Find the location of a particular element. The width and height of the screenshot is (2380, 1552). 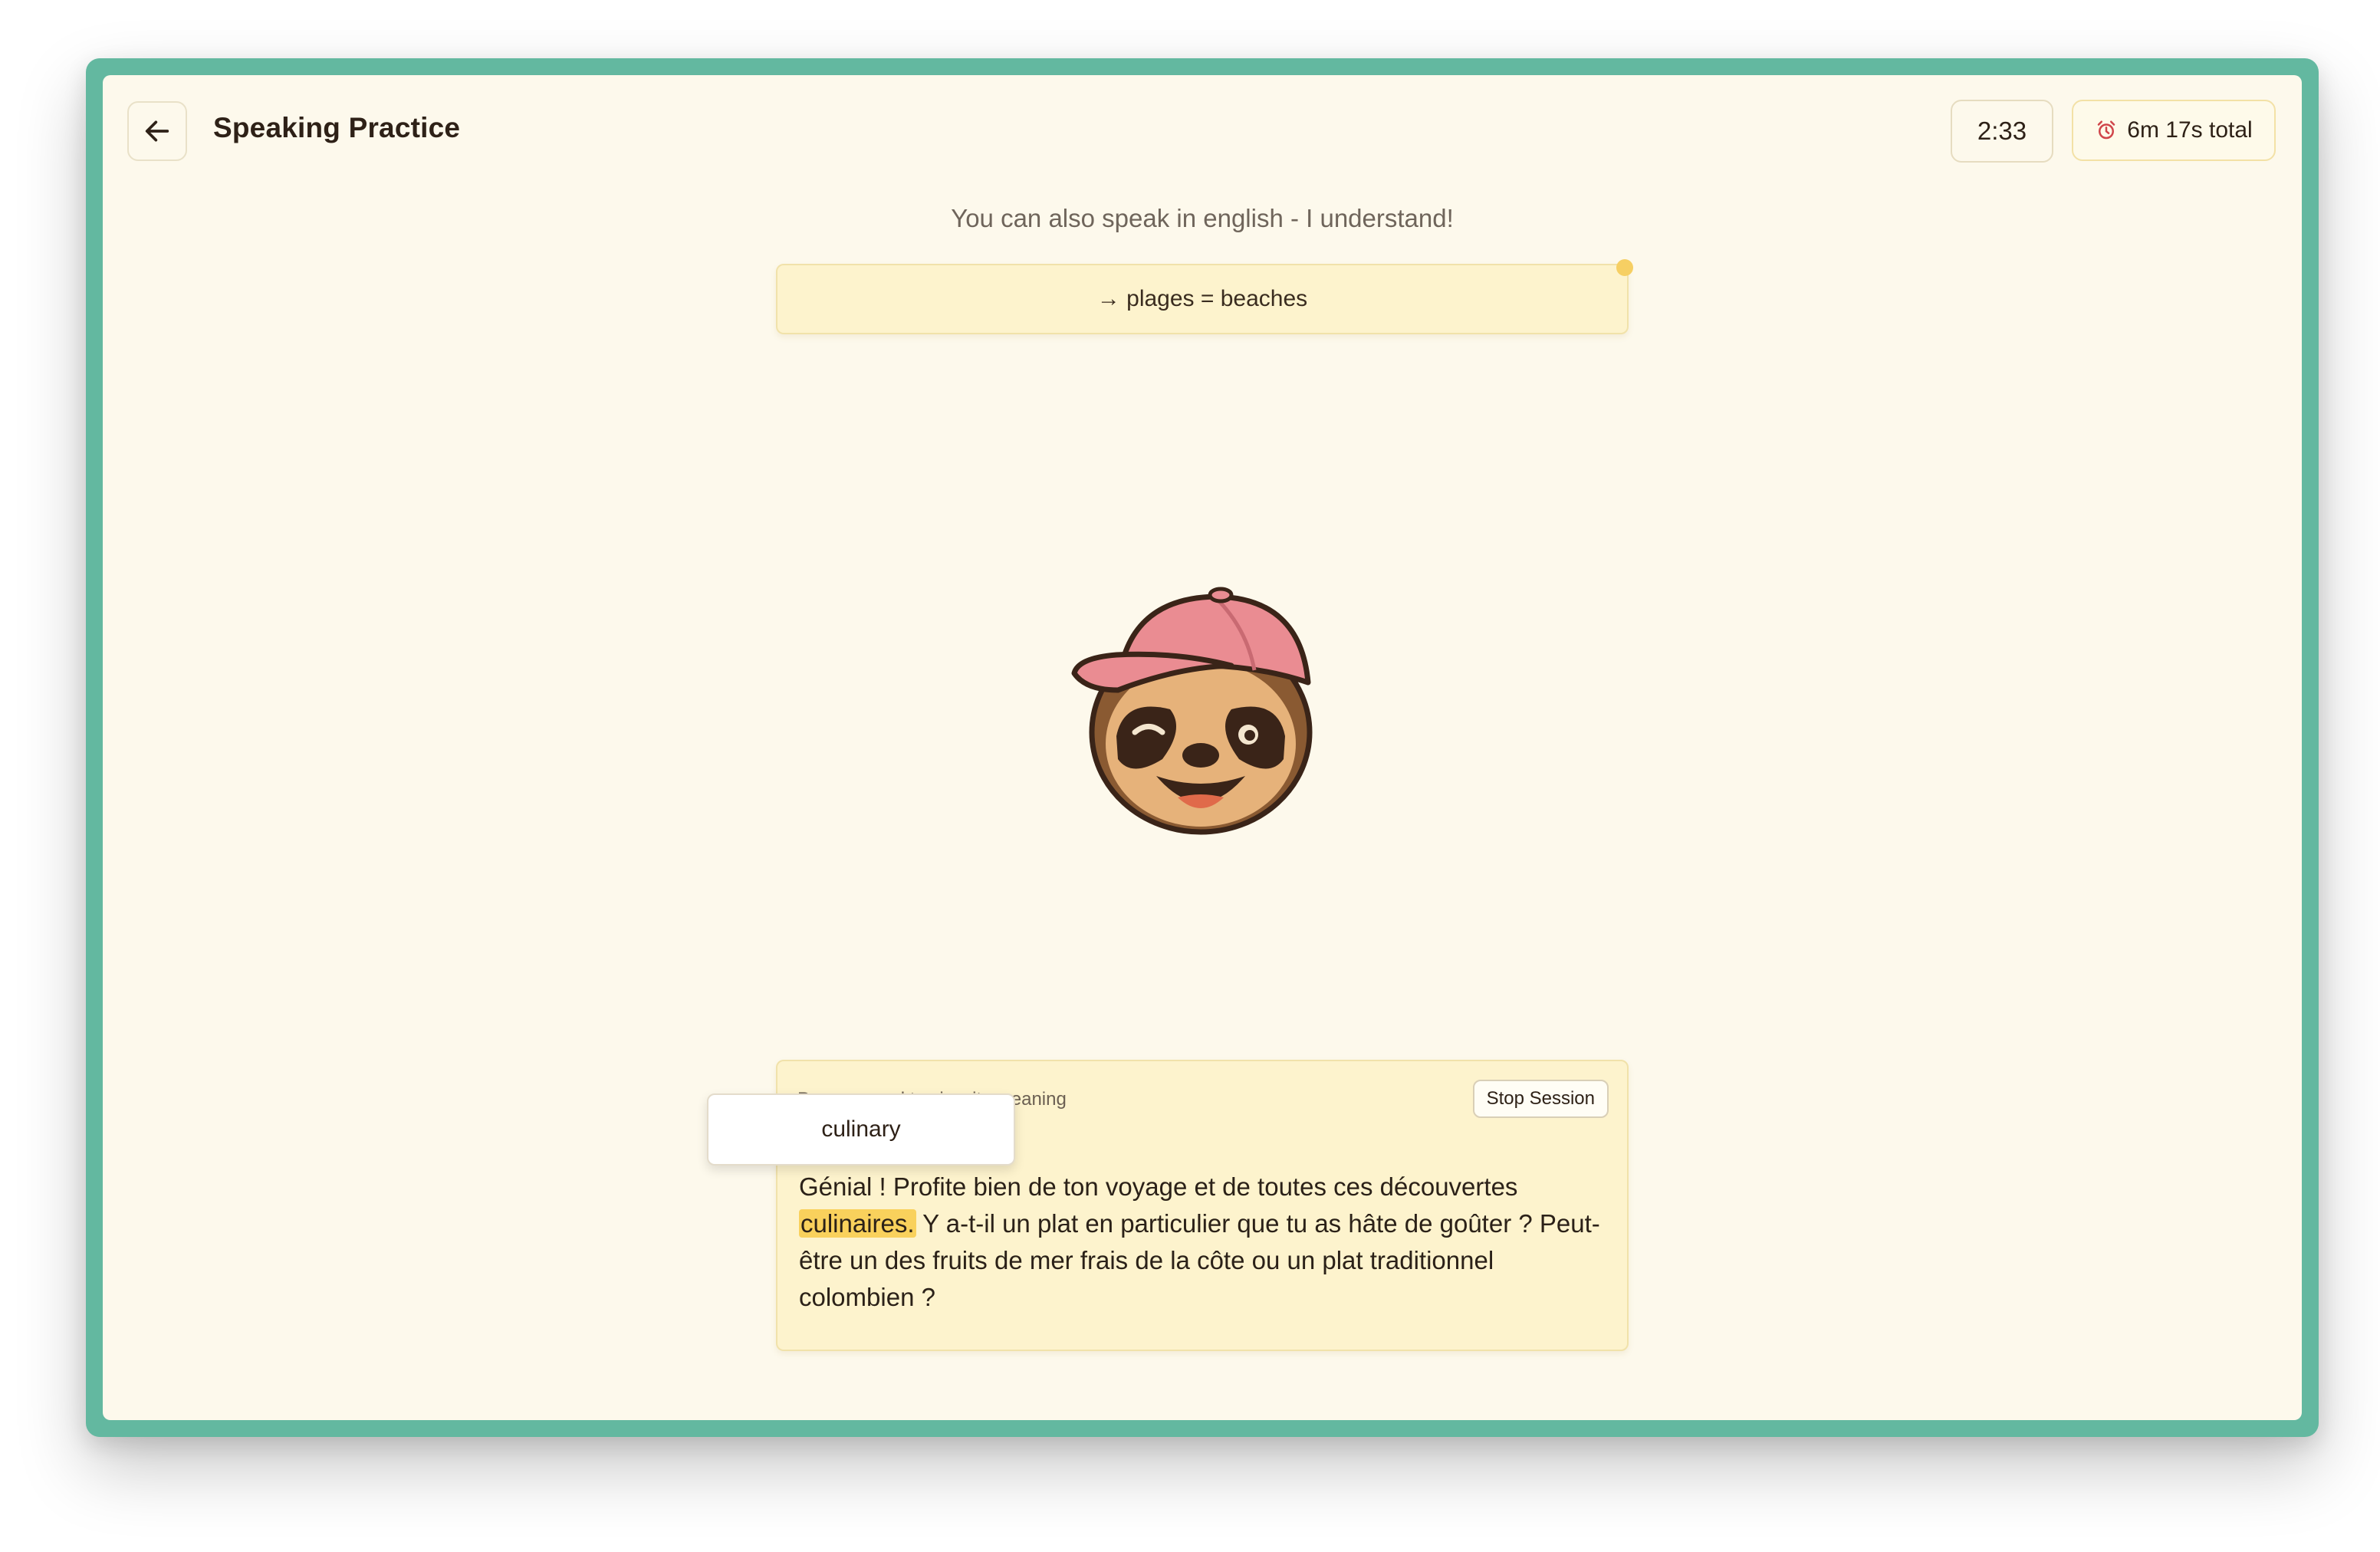

highlighted-word: culinaires. is located at coordinates (858, 1223).